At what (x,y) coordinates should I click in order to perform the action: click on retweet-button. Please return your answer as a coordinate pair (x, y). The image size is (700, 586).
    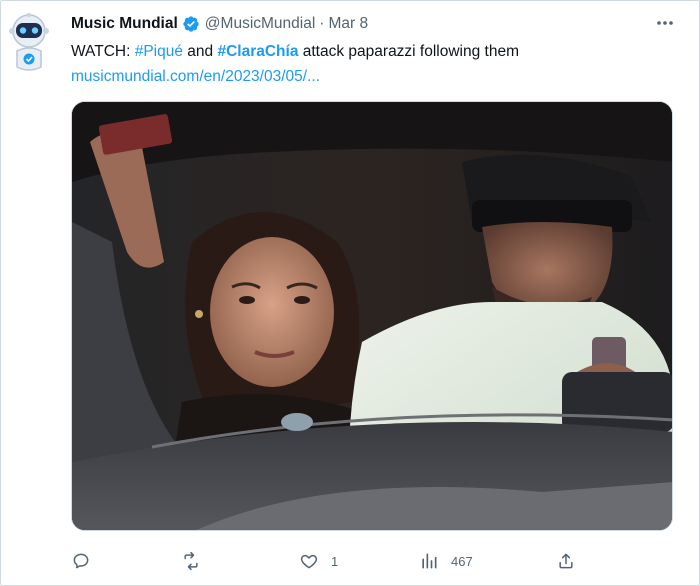
    Looking at the image, I should click on (197, 561).